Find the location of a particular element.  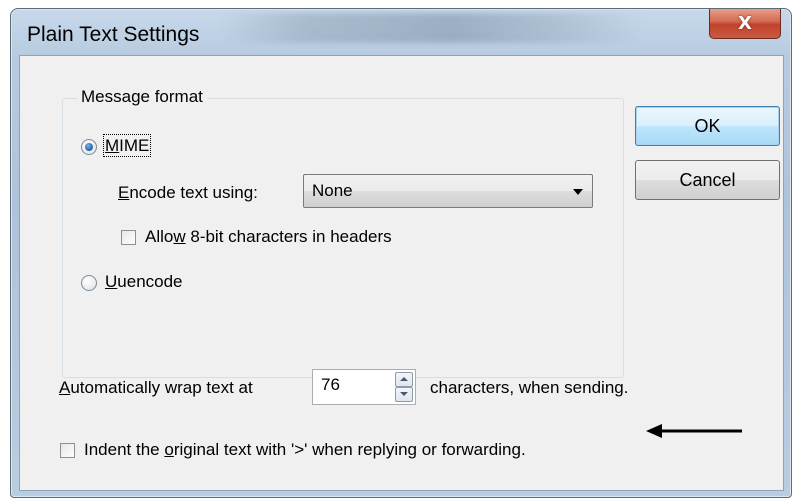

mime-radio is located at coordinates (89, 147).